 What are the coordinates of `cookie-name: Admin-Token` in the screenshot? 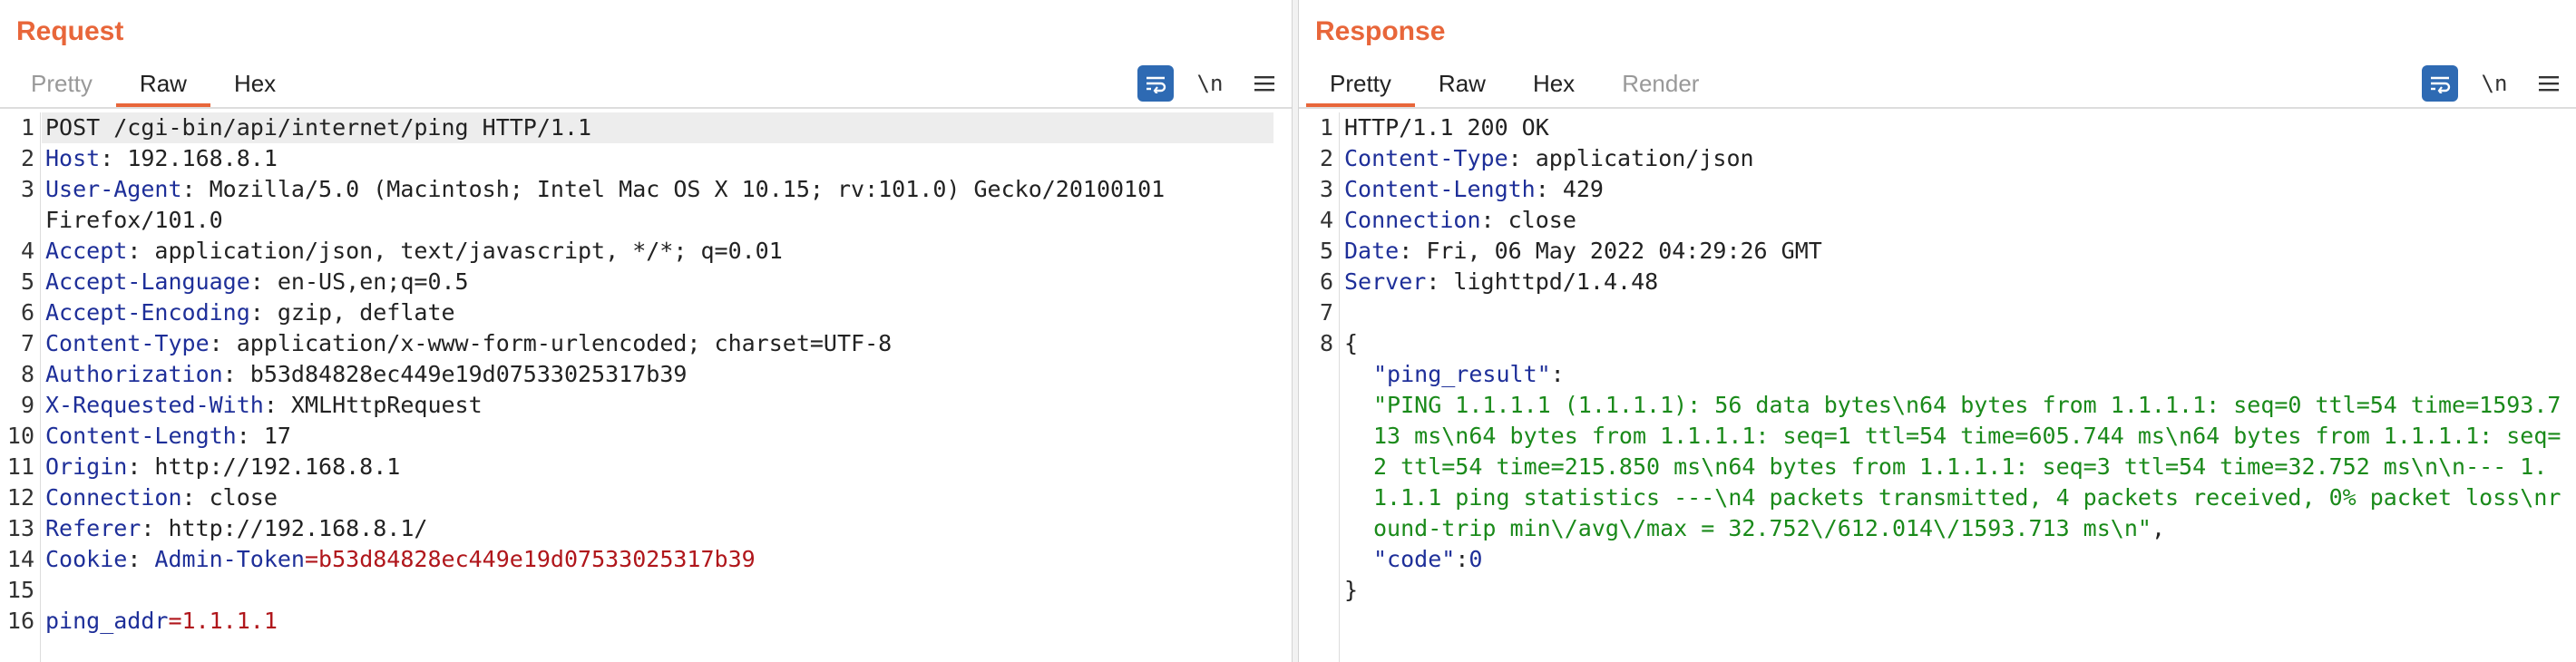 It's located at (229, 559).